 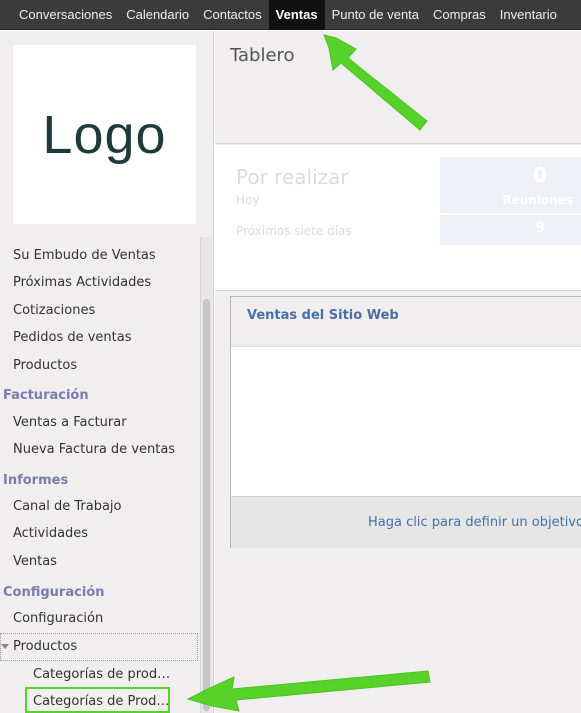 I want to click on sidebar-item-cotizaciones: Cotizaciones, so click(x=100, y=310).